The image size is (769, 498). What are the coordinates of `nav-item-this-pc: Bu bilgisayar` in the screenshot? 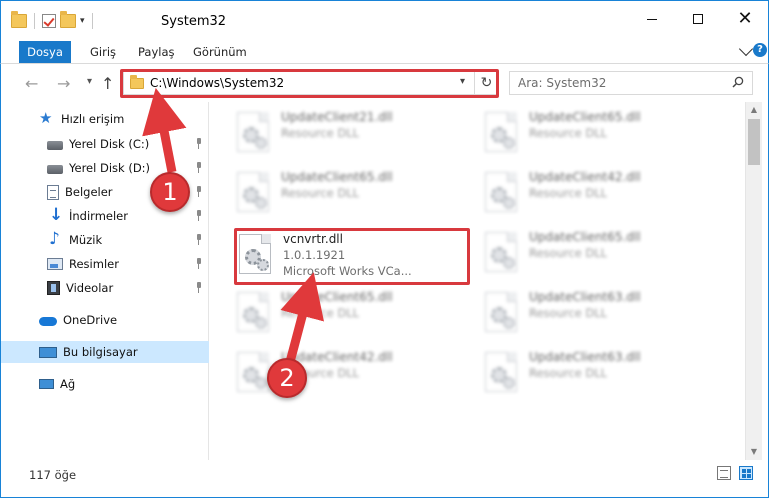 It's located at (105, 352).